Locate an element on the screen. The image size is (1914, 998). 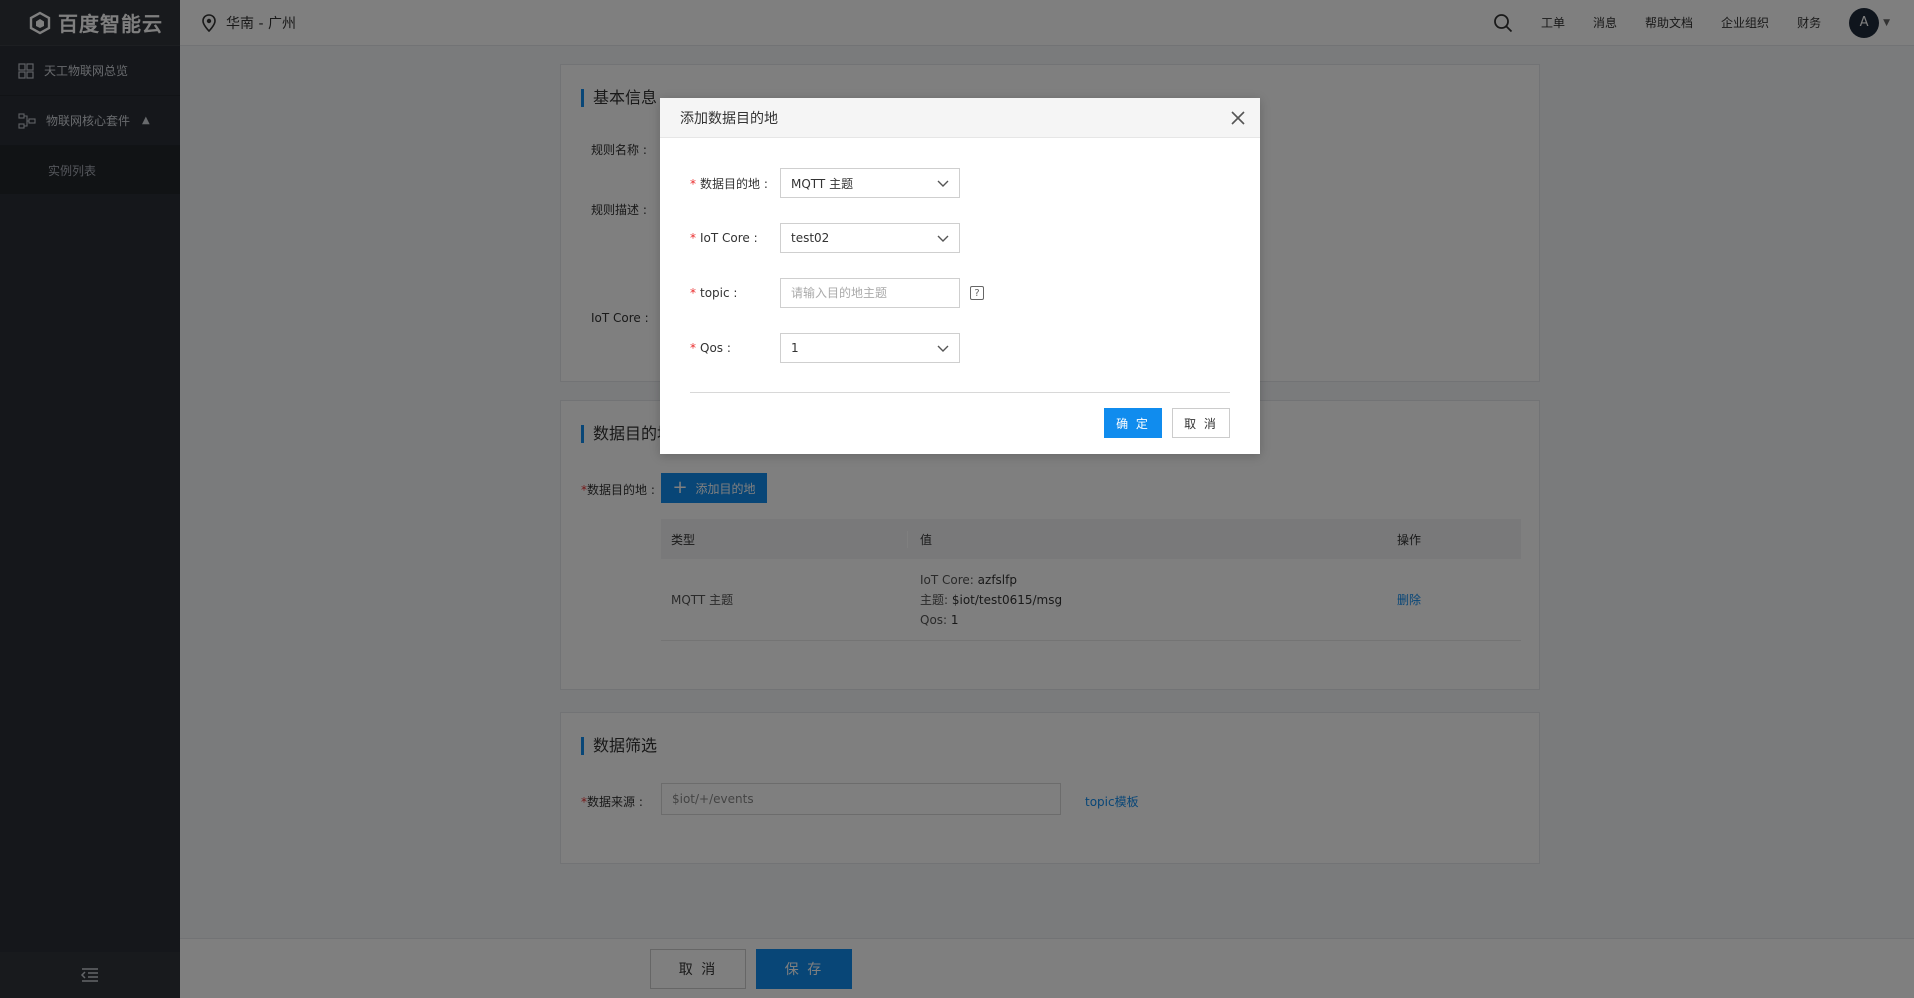
iot-core-row: * IoT Core : test02 is located at coordinates (825, 238).